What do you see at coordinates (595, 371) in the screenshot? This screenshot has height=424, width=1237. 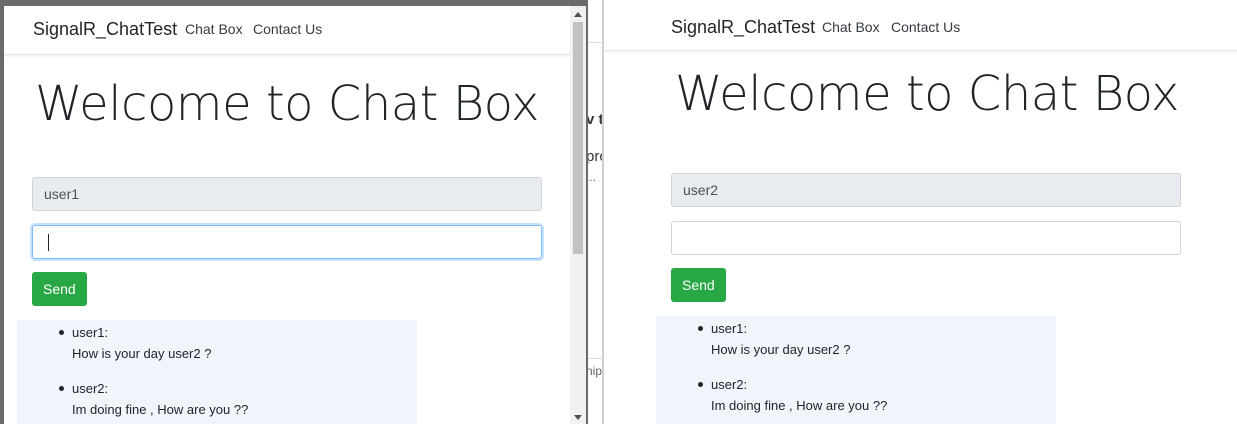 I see `background-text: nip` at bounding box center [595, 371].